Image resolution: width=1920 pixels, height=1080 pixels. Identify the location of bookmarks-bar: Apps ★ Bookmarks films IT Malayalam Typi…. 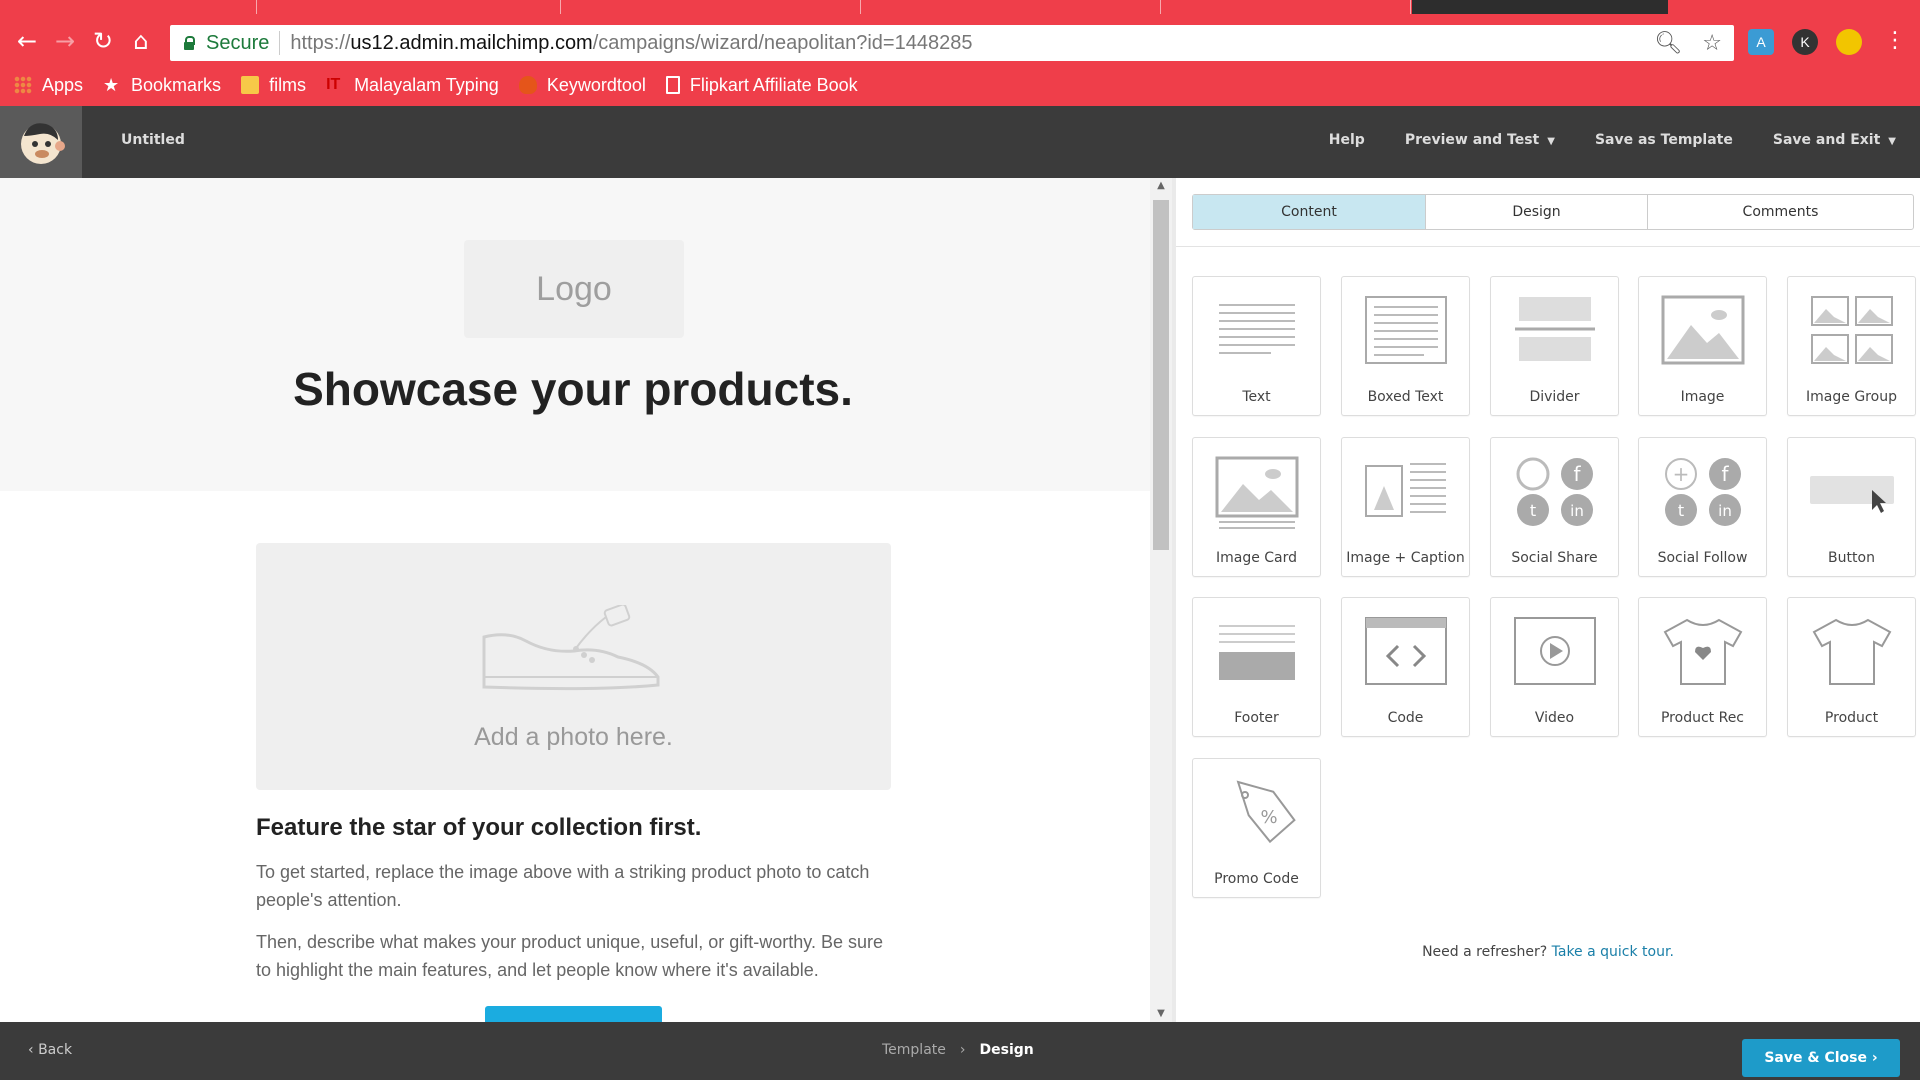
(432, 85).